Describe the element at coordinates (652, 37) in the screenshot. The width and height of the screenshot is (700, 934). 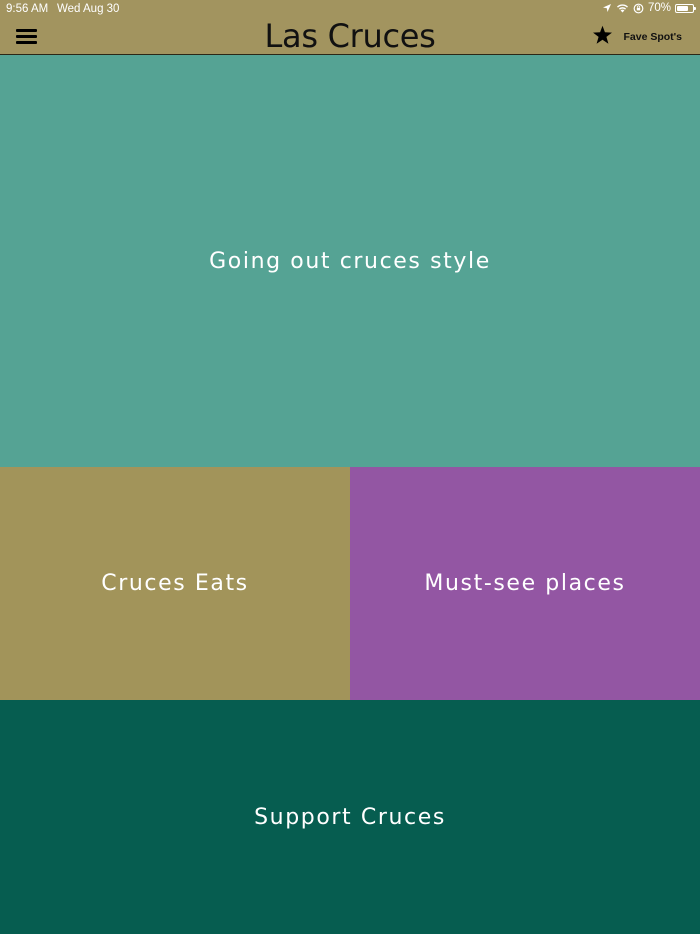
I see `fave-spots-label: Fave Spot's` at that location.